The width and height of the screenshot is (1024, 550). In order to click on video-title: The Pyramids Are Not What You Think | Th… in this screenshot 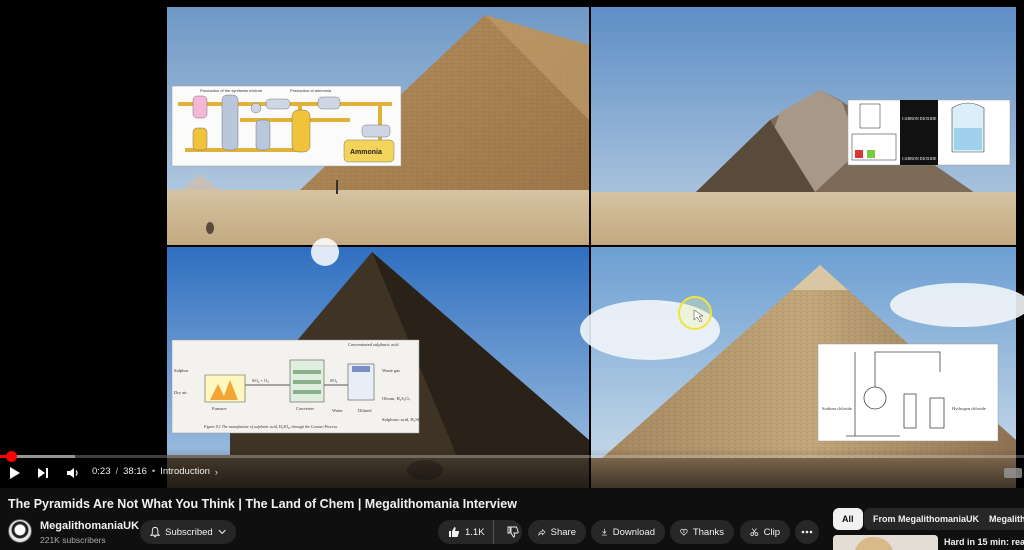, I will do `click(262, 504)`.